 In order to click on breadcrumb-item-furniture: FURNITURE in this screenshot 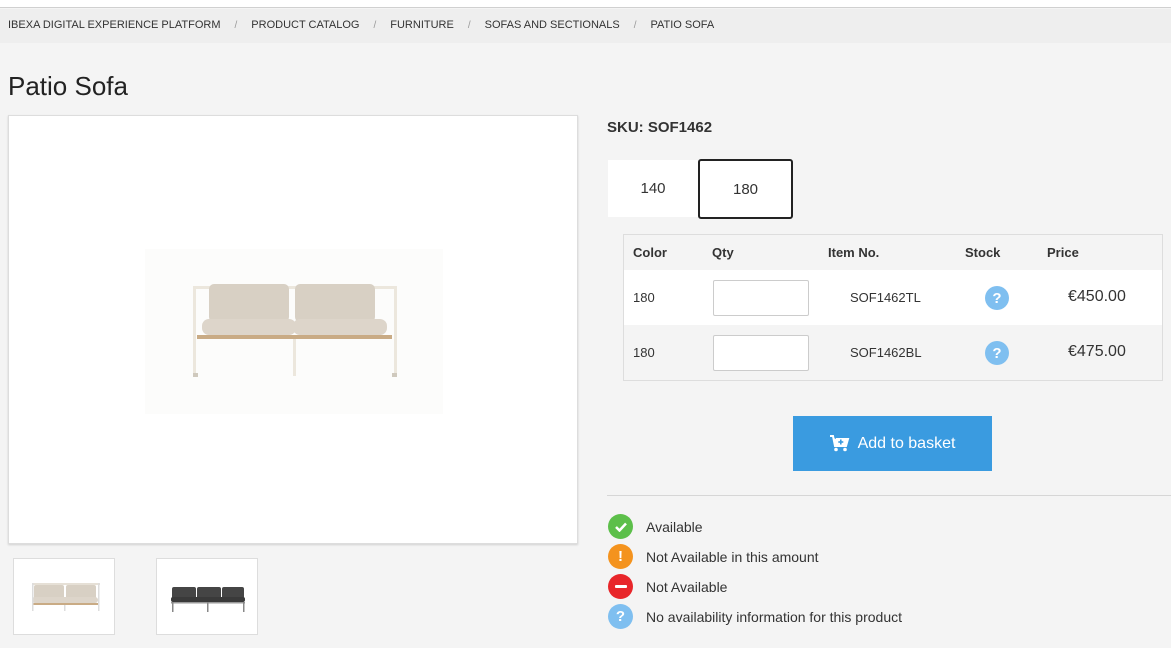, I will do `click(422, 25)`.